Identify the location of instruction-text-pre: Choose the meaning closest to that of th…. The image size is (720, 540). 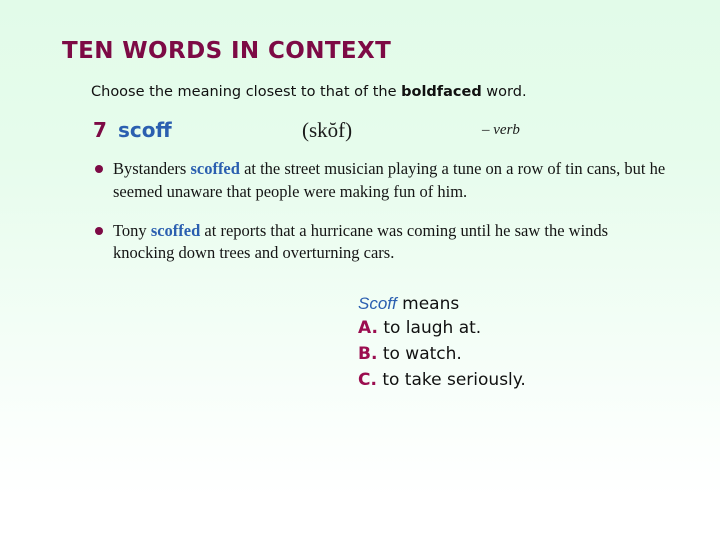
(246, 92).